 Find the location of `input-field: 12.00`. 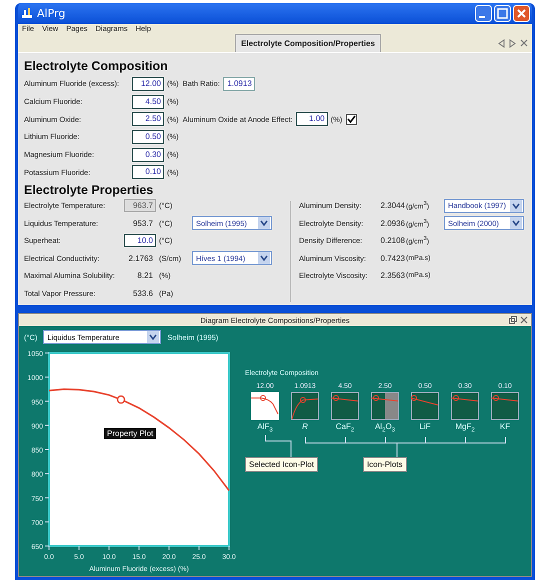

input-field: 12.00 is located at coordinates (148, 83).